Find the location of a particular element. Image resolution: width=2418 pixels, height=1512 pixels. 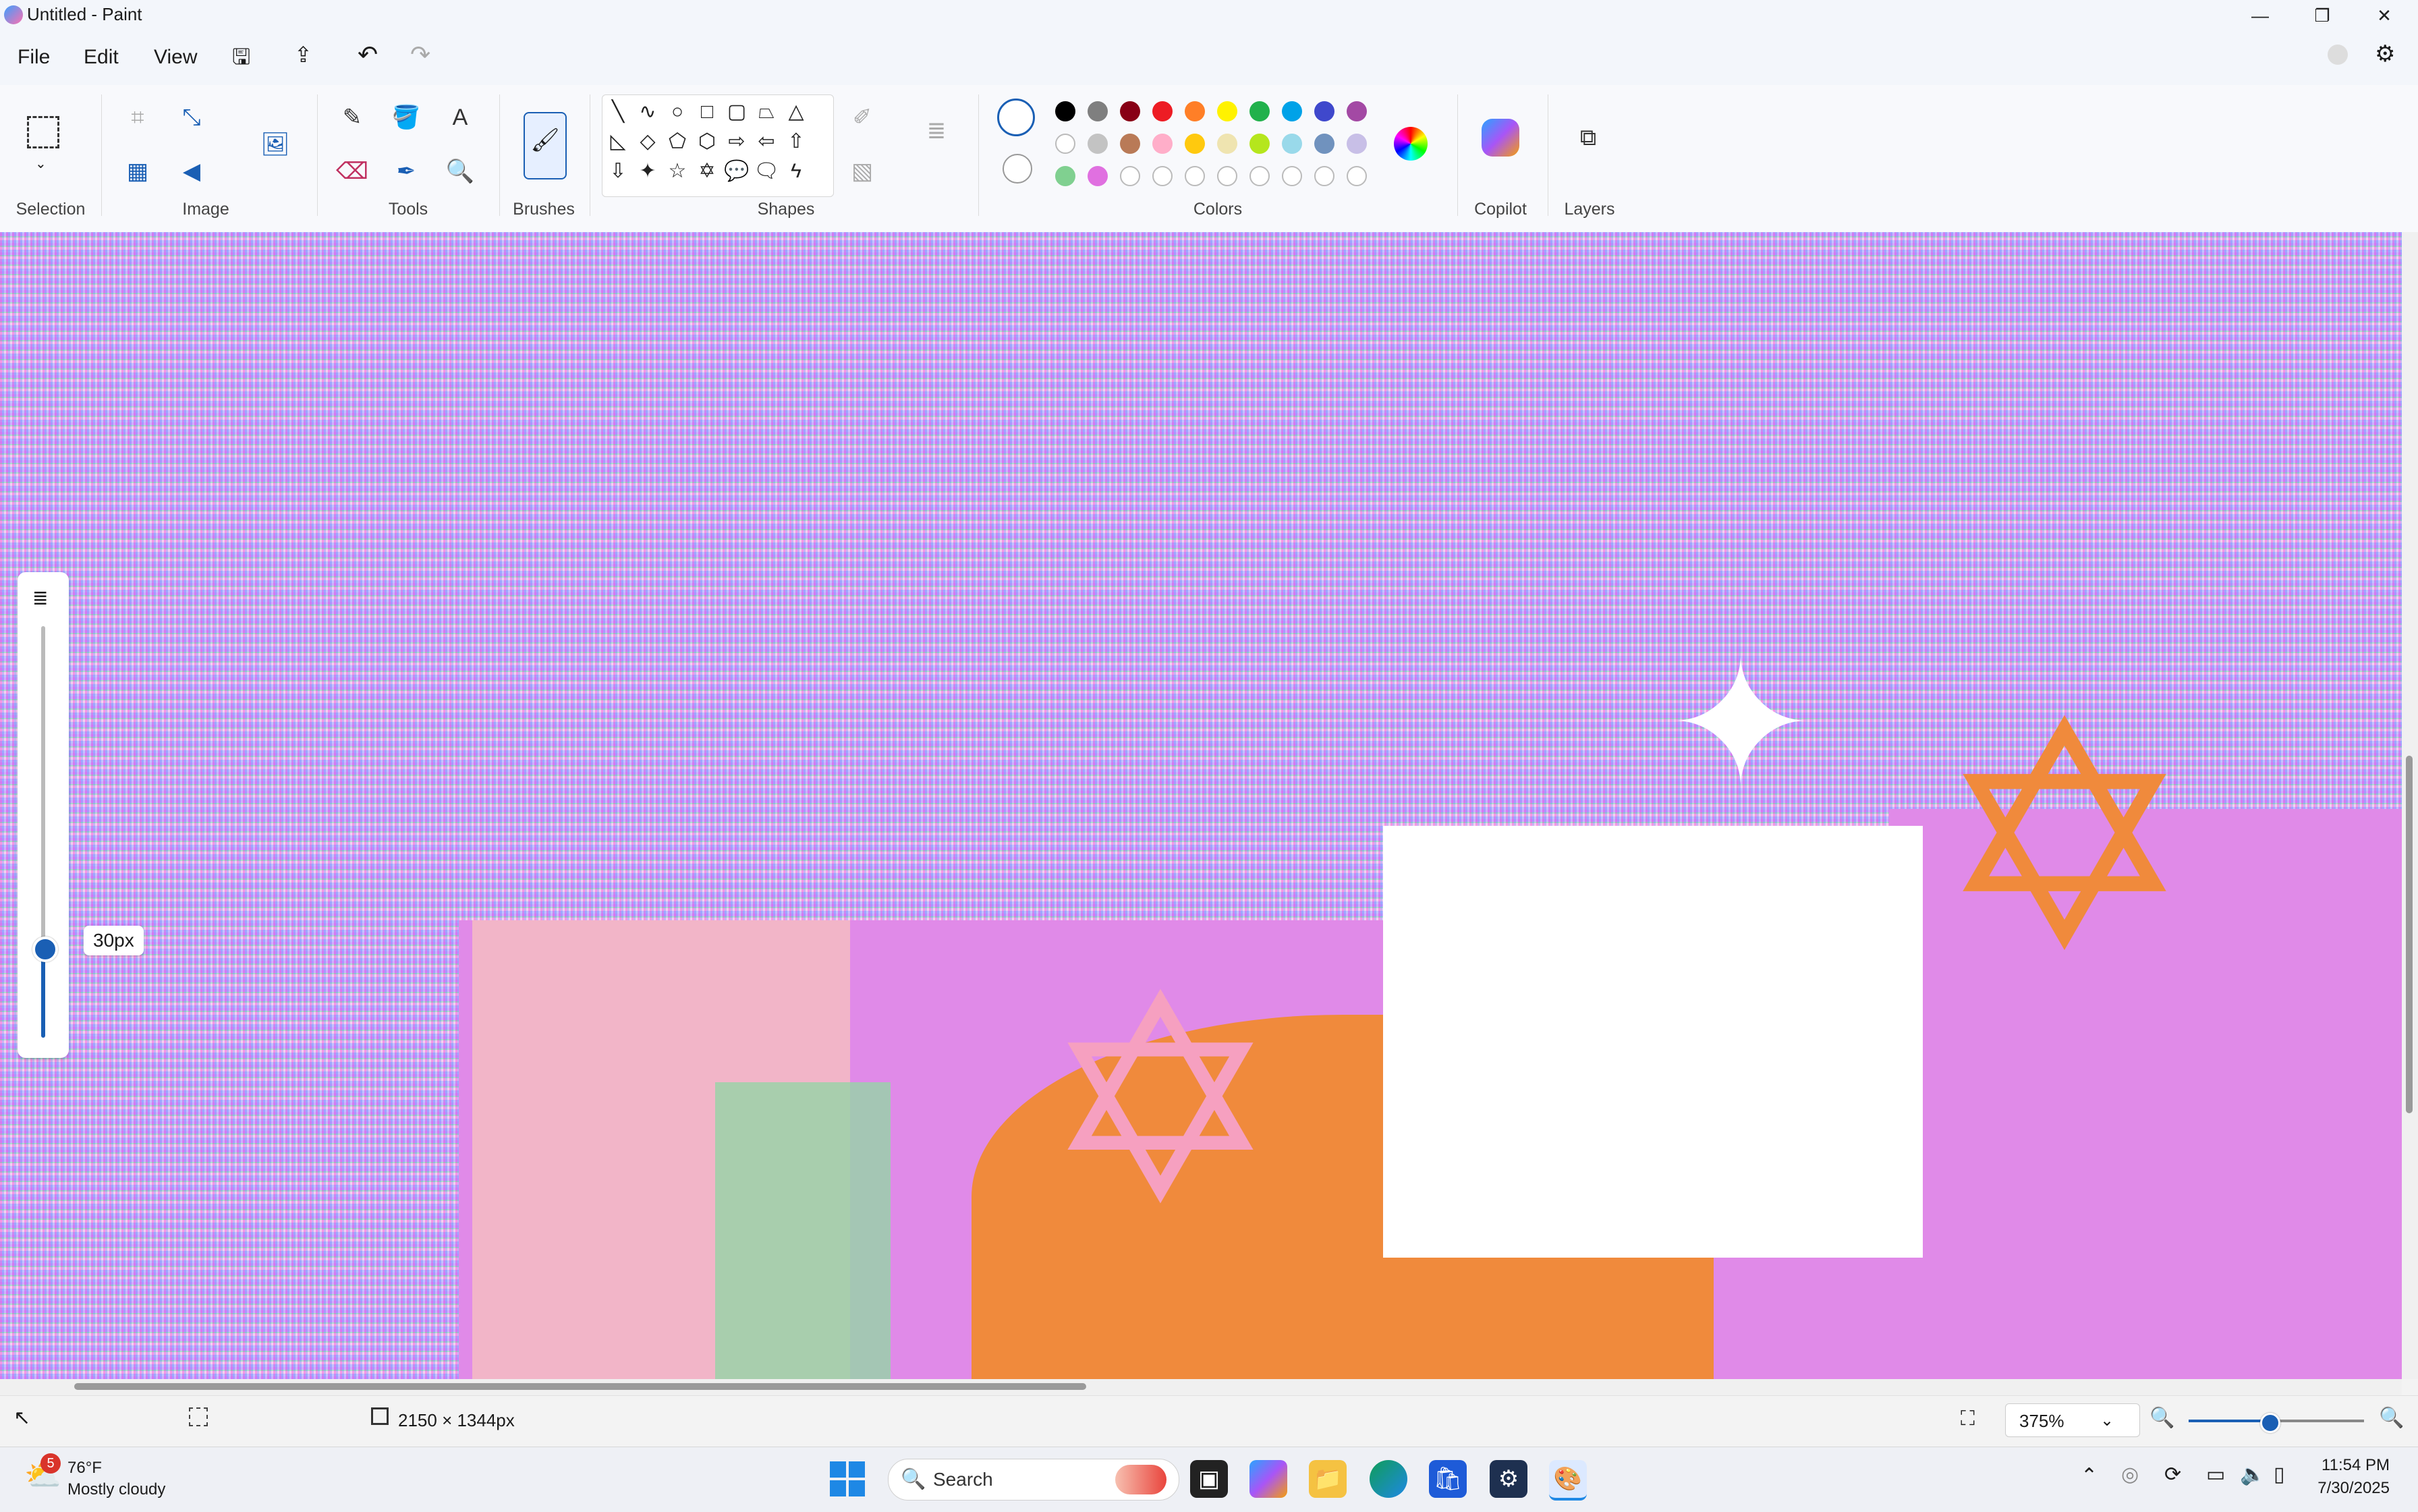

selection-icon is located at coordinates (43, 132).